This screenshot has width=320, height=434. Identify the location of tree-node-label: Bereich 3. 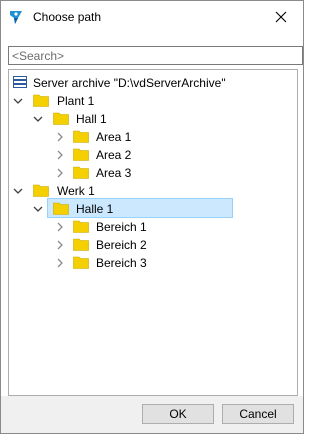
(121, 263).